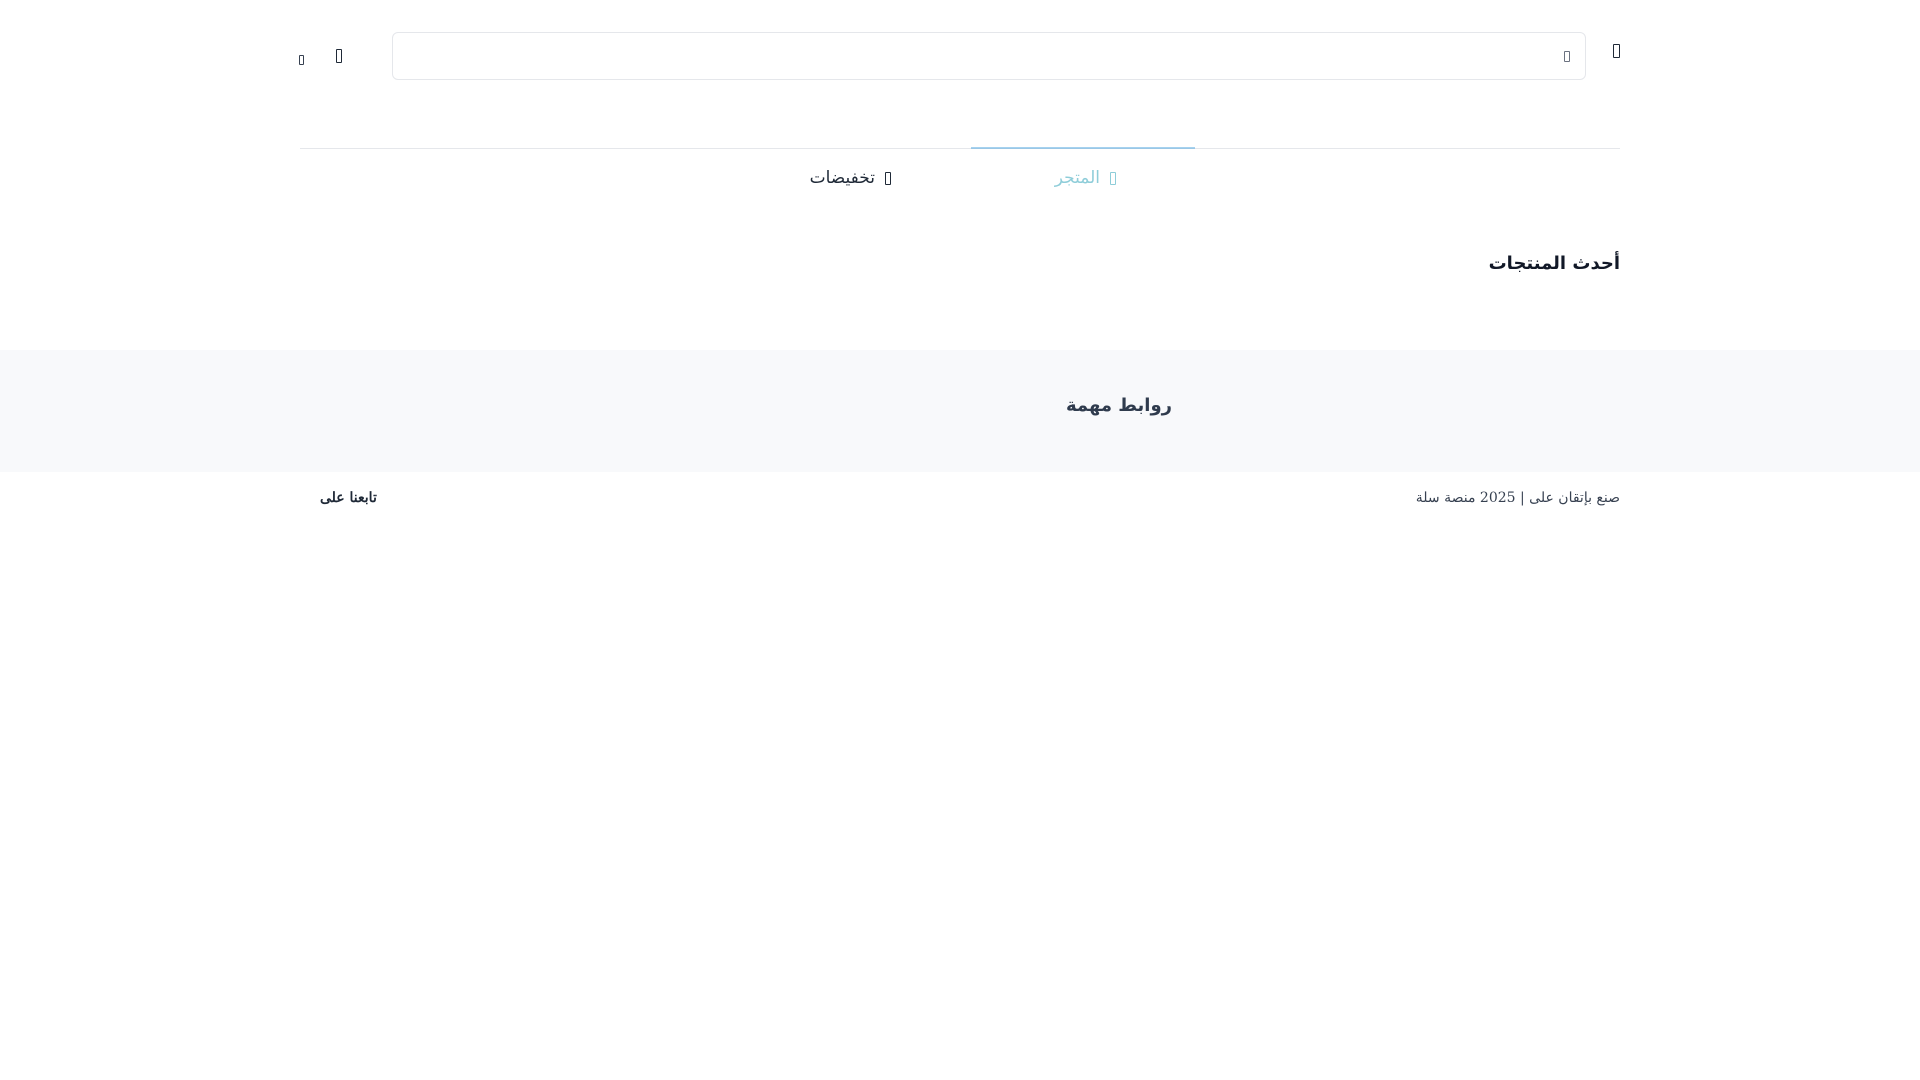  I want to click on nav-divider, so click(960, 148).